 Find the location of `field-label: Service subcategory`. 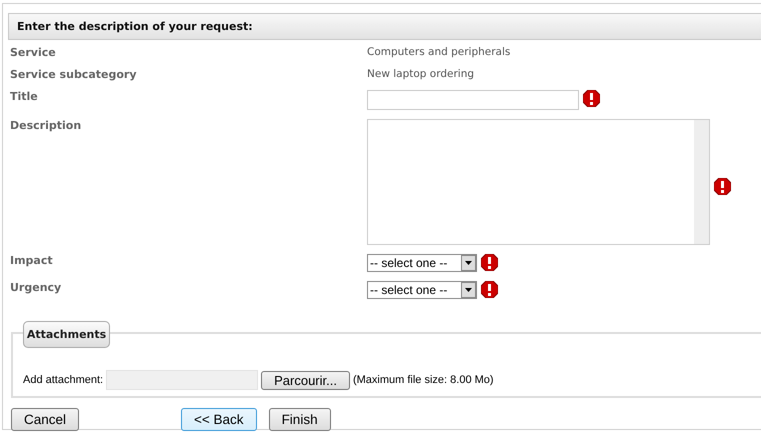

field-label: Service subcategory is located at coordinates (72, 74).